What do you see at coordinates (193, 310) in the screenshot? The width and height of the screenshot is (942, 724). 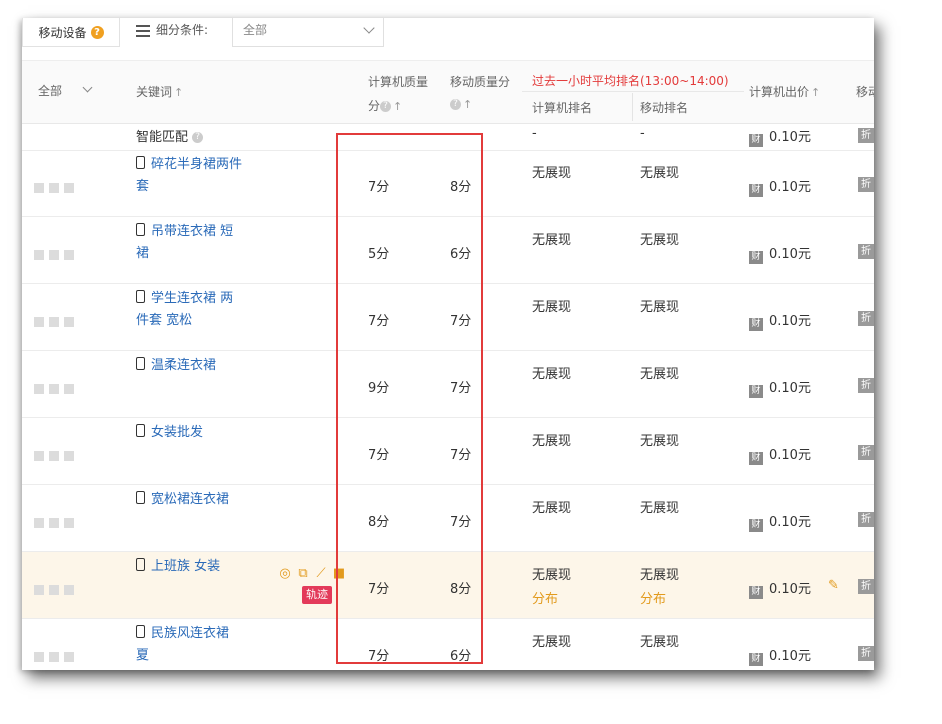 I see `keyword-link: 学生连衣裙 两件套 宽松` at bounding box center [193, 310].